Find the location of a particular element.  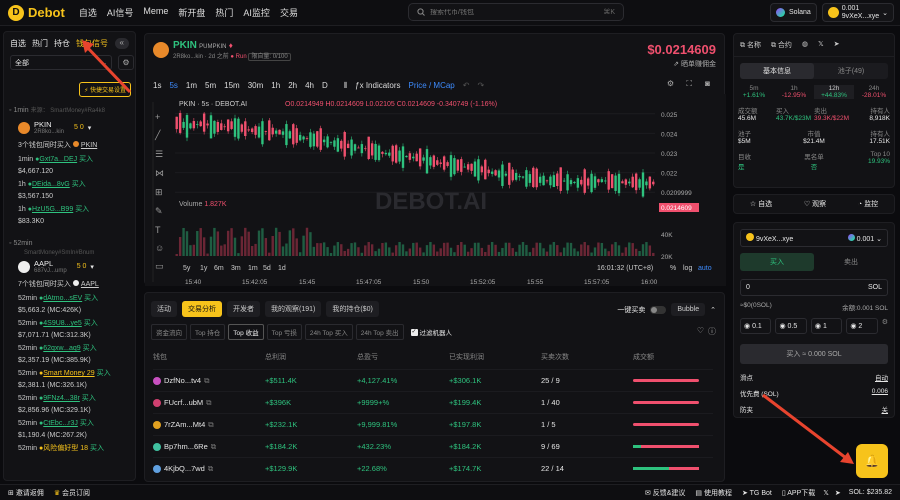

subtab-top-loss: Top 亏损 is located at coordinates (284, 332).